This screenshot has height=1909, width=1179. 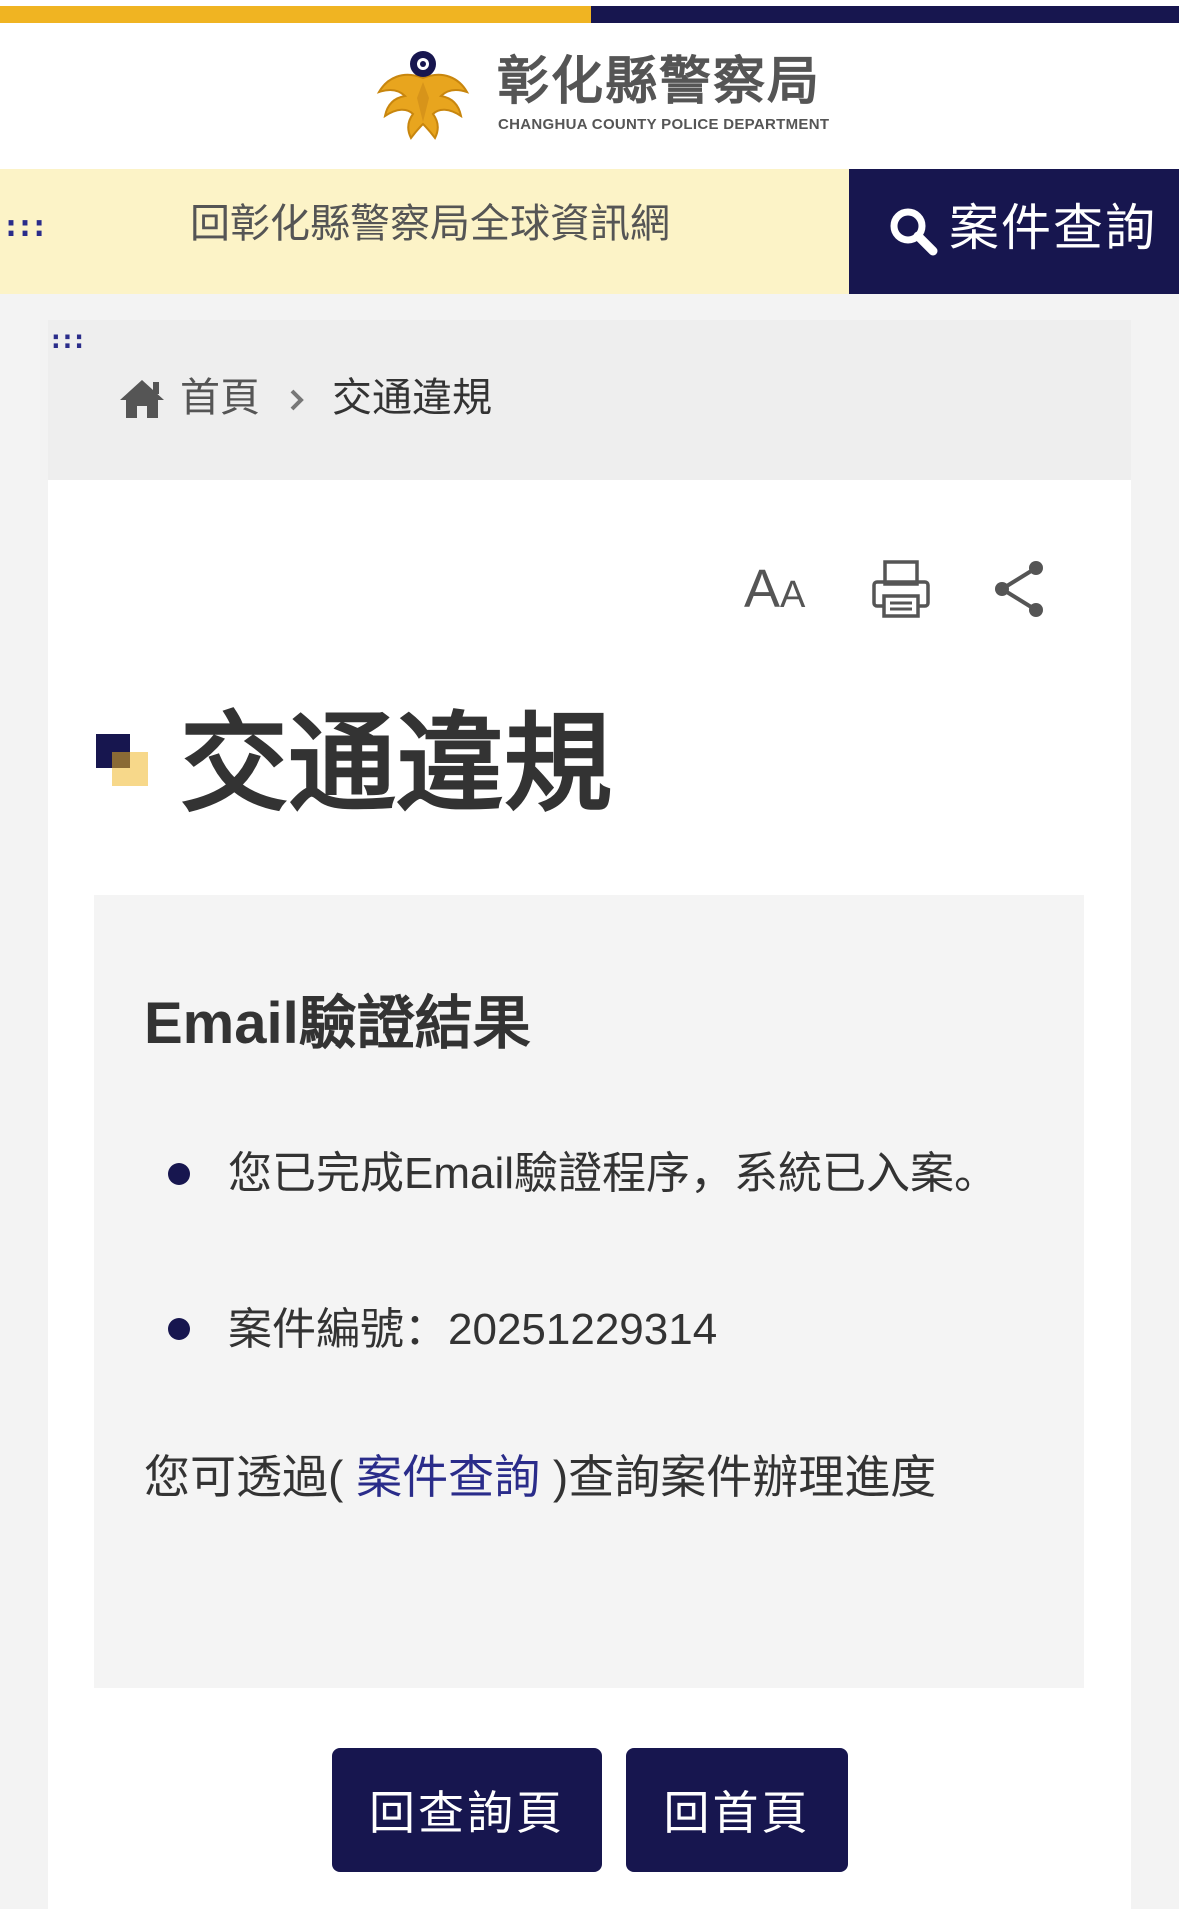 I want to click on back-to-query-button: 回查詢頁, so click(x=467, y=1810).